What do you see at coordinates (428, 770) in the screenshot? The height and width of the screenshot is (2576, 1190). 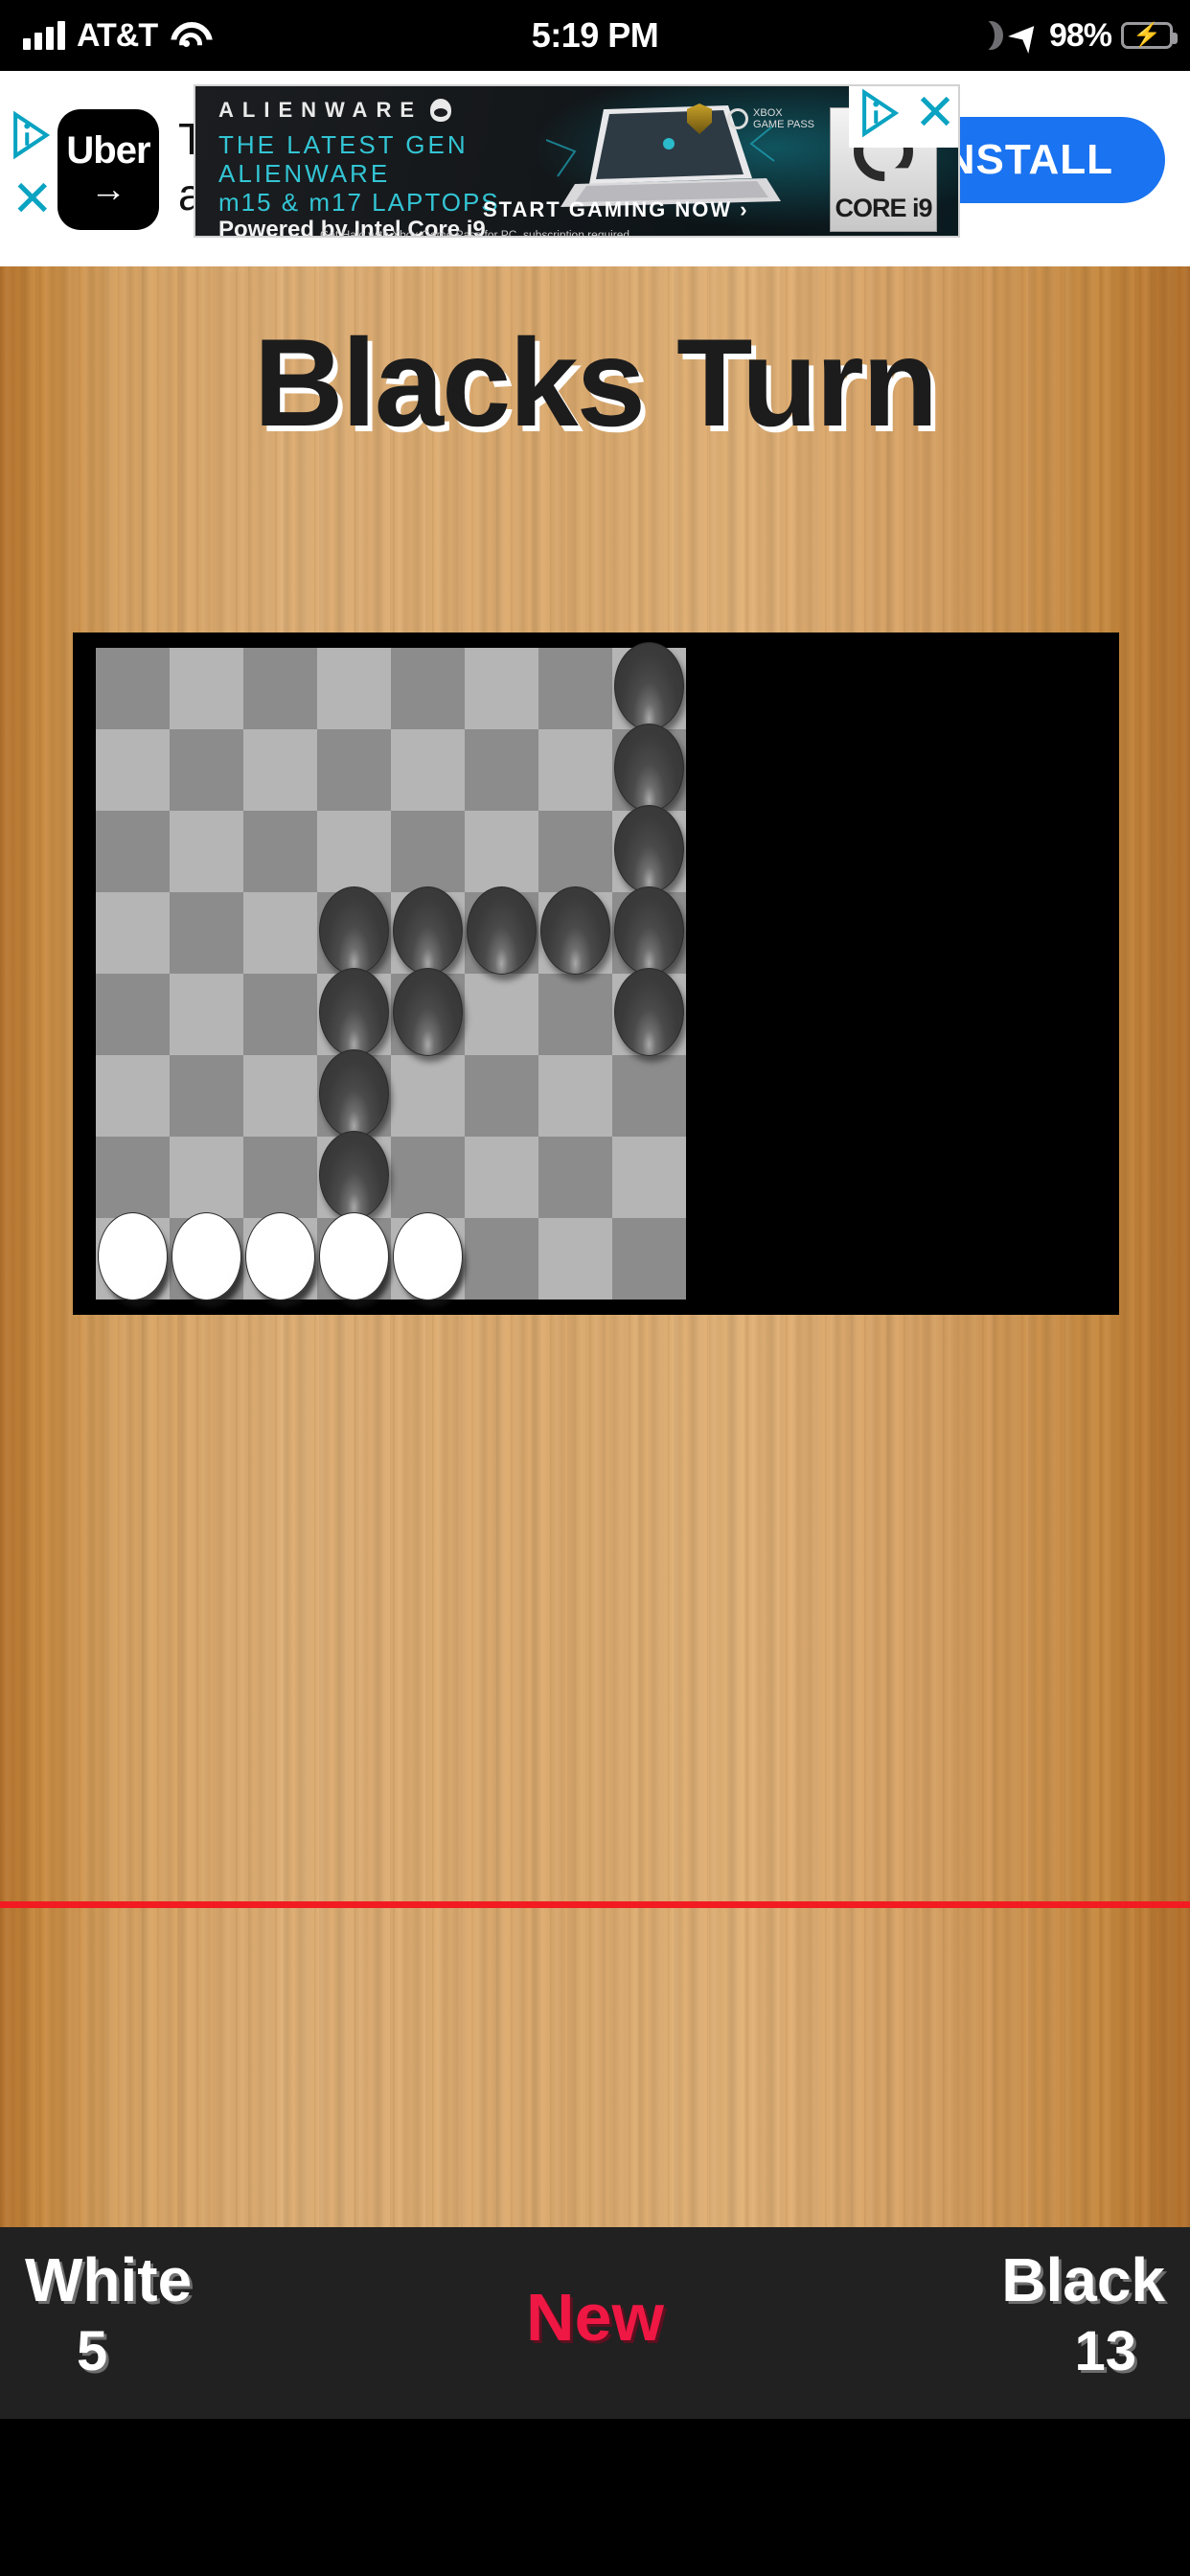 I see `board-cell-r2-c5` at bounding box center [428, 770].